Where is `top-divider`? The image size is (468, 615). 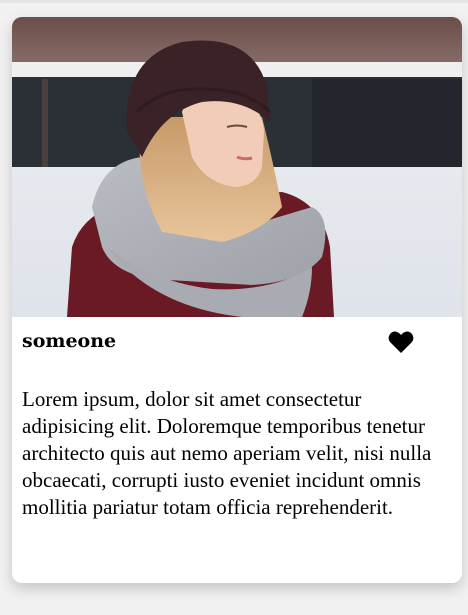
top-divider is located at coordinates (234, 1).